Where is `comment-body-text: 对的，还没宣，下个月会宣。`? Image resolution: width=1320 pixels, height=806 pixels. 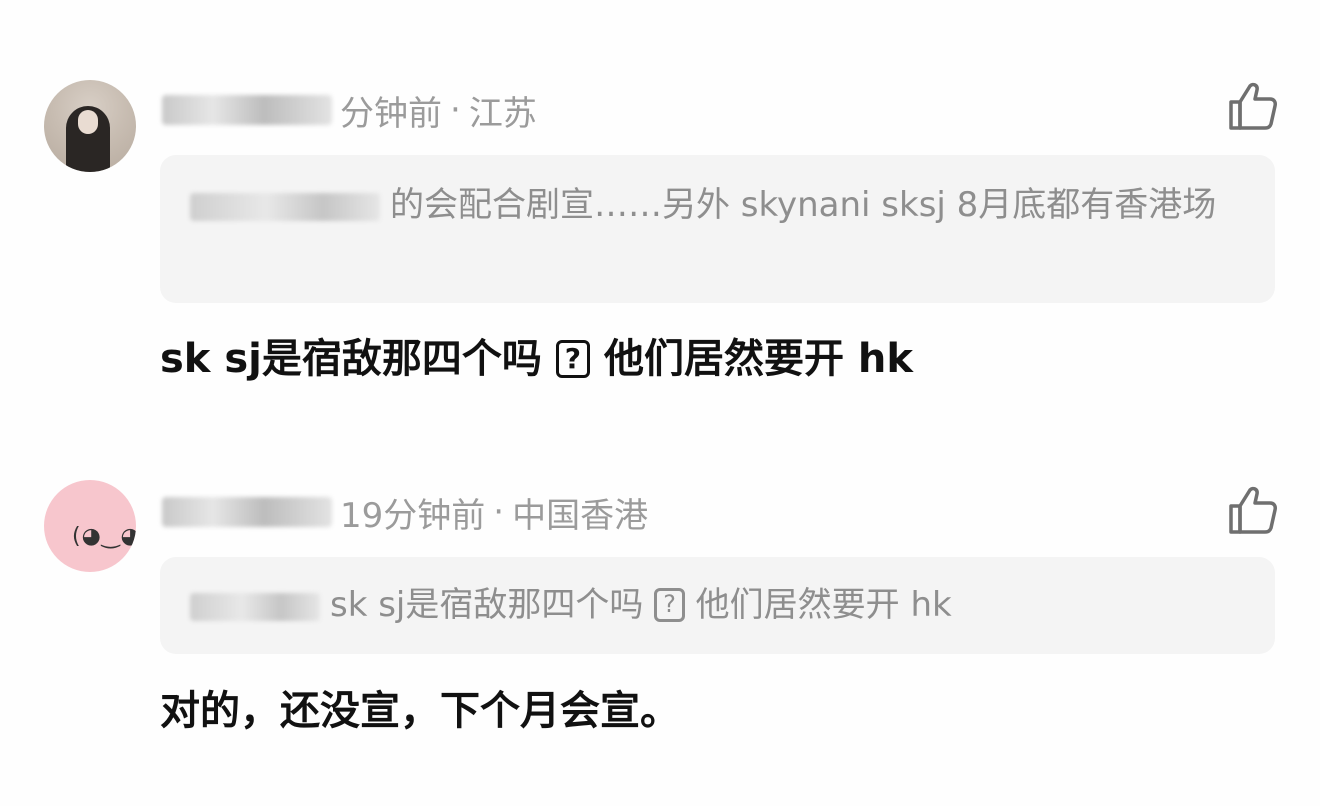
comment-body-text: 对的，还没宣，下个月会宣。 is located at coordinates (420, 711).